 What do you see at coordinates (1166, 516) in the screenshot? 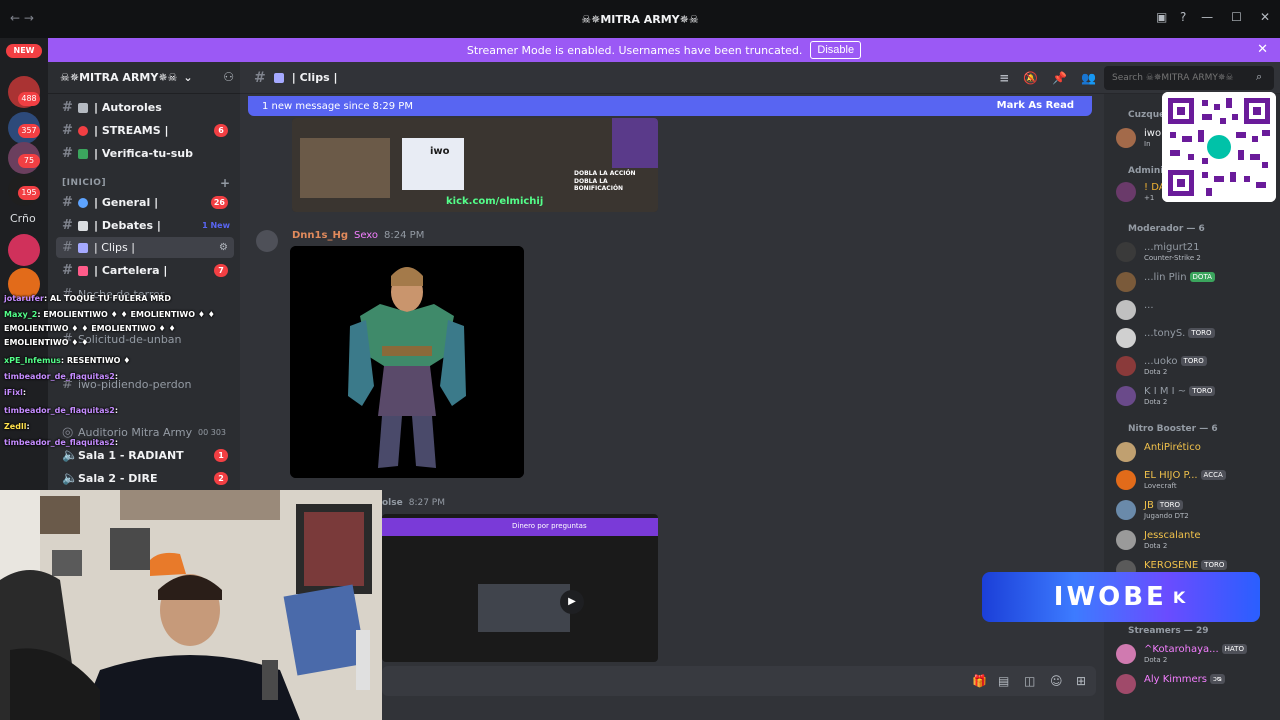
I see `member-activity: Jugando DT2` at bounding box center [1166, 516].